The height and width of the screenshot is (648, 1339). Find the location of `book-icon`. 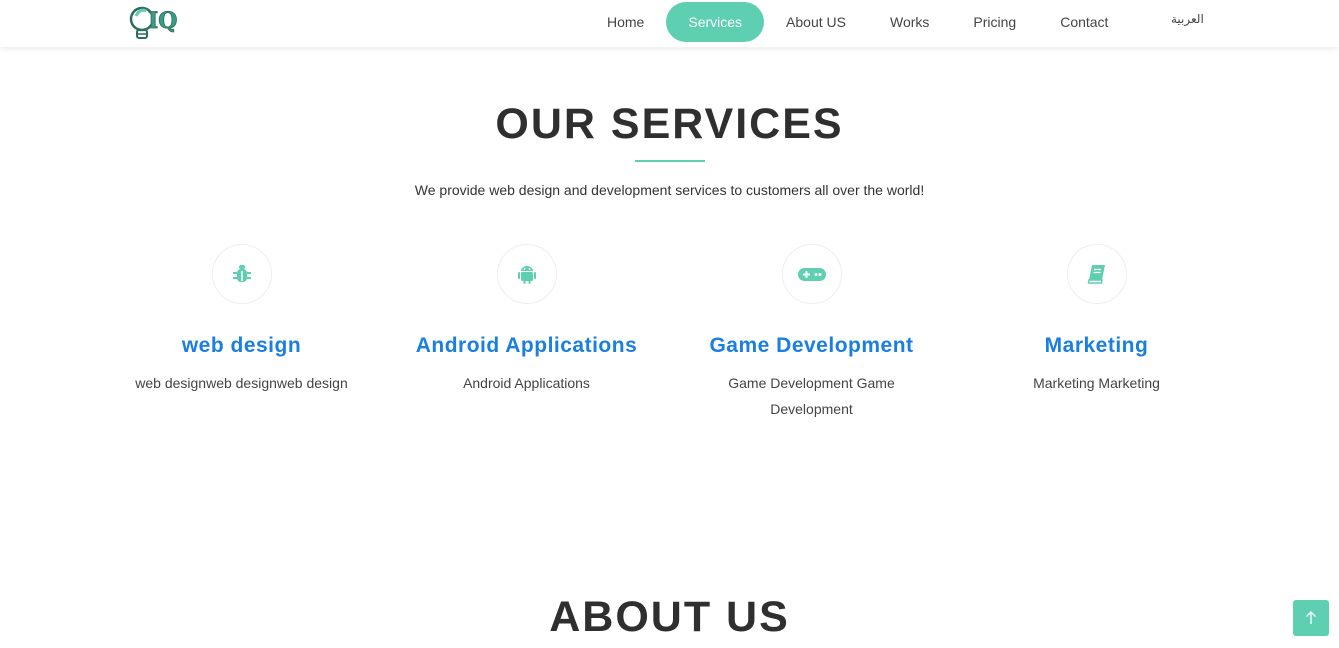

book-icon is located at coordinates (1096, 274).